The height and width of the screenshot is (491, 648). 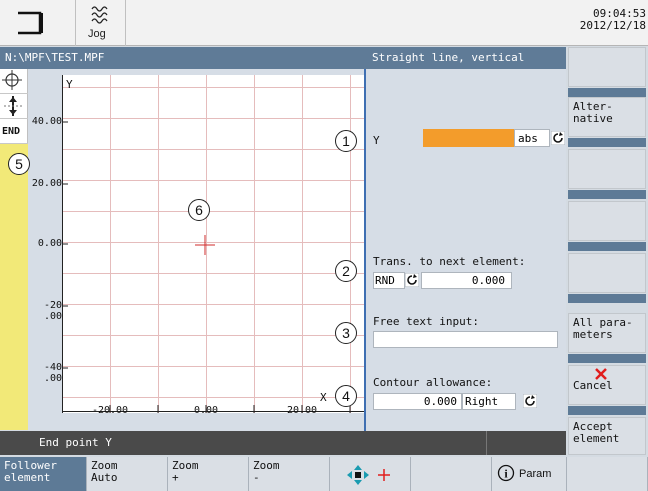 What do you see at coordinates (46, 250) in the screenshot?
I see `y-tick-labels: 40.00 20.00 0.00 -20.00 -40.00` at bounding box center [46, 250].